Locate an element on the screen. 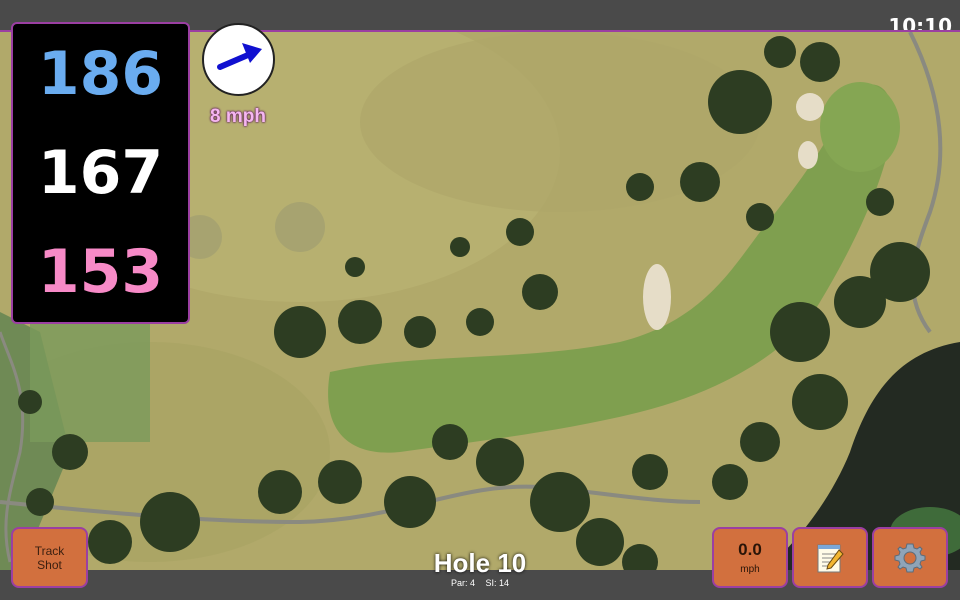 The image size is (960, 600). notepad-icon is located at coordinates (830, 558).